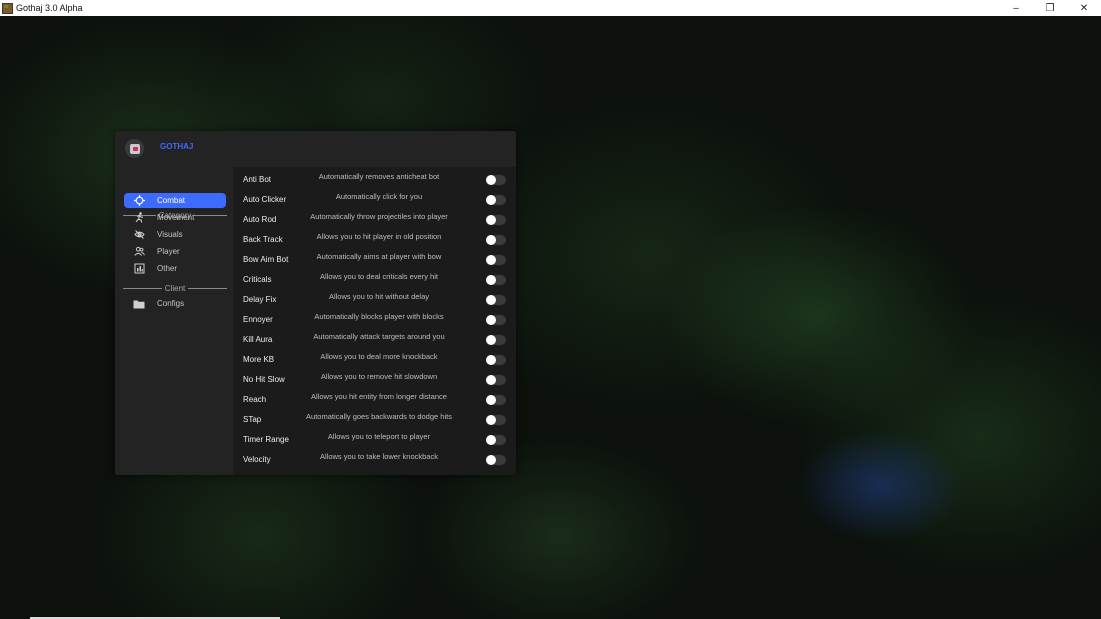  Describe the element at coordinates (379, 336) in the screenshot. I see `module-description: Automatically attack targets around you` at that location.